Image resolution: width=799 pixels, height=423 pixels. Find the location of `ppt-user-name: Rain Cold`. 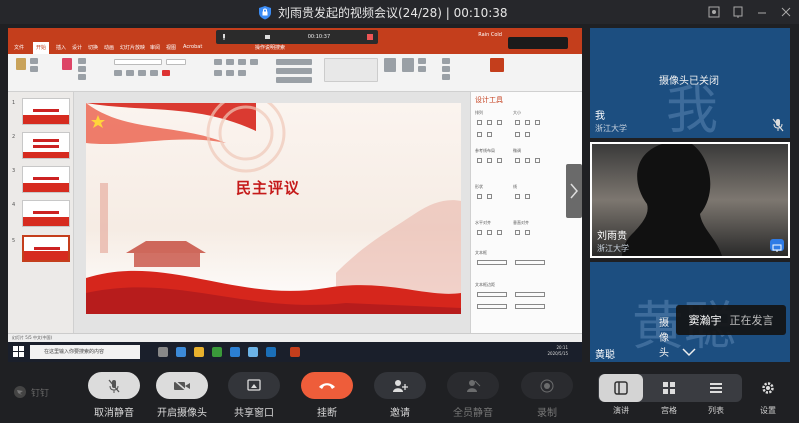

ppt-user-name: Rain Cold is located at coordinates (490, 35).